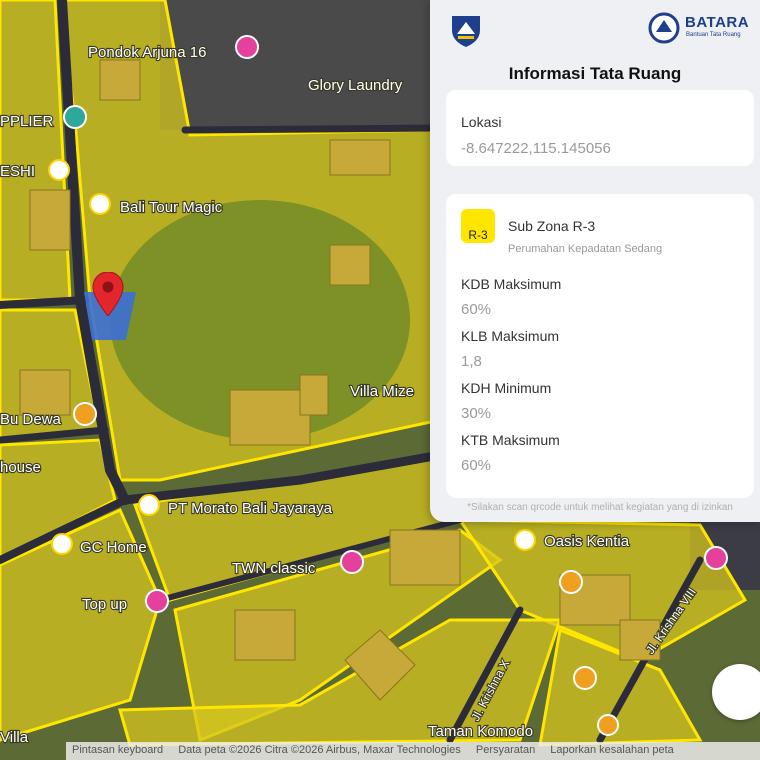 The image size is (760, 760). What do you see at coordinates (104, 604) in the screenshot?
I see `label-top-up: Top up` at bounding box center [104, 604].